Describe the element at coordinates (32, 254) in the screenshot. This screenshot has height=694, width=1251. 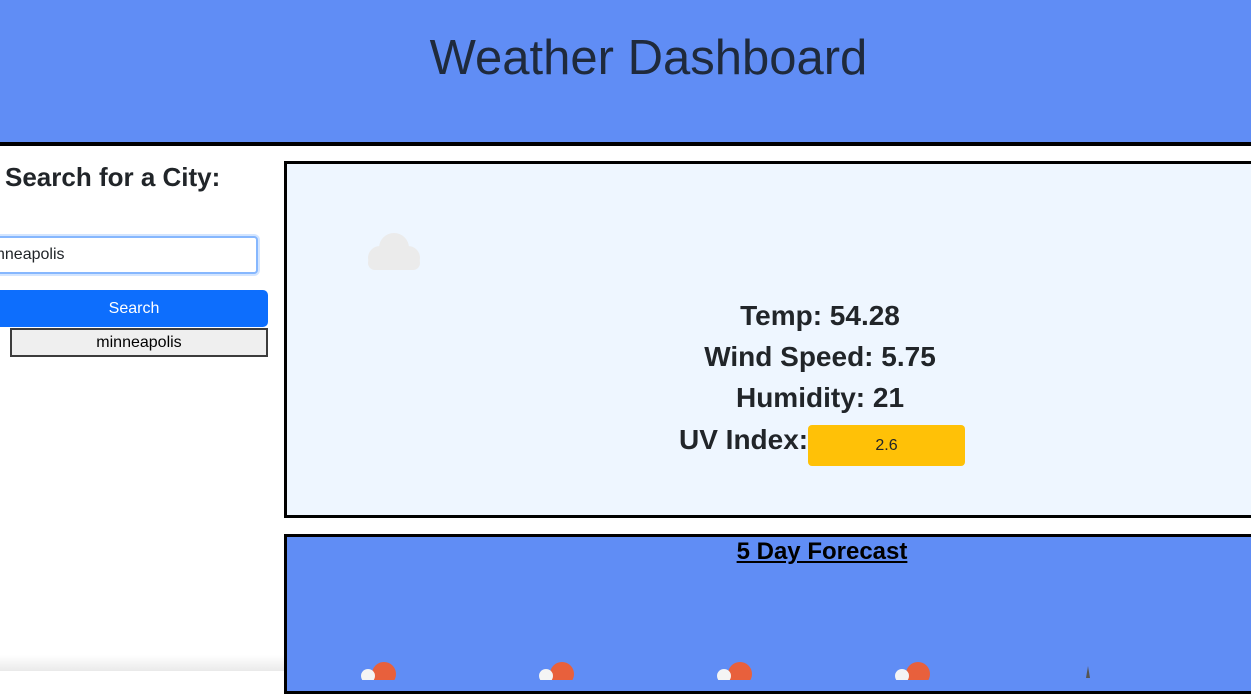
I see `search-input-value: nneapolis` at that location.